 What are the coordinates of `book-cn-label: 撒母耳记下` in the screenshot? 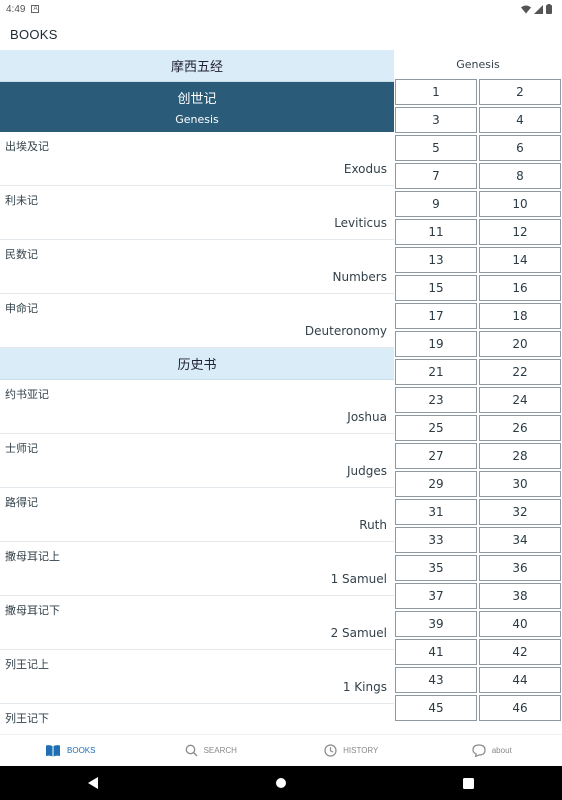 It's located at (32, 610).